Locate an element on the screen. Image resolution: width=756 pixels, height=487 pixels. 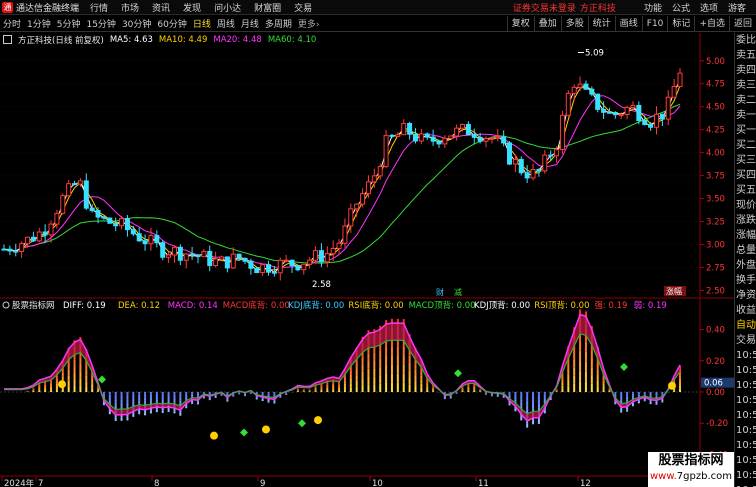
period-monthly: 月线 is located at coordinates (250, 23).